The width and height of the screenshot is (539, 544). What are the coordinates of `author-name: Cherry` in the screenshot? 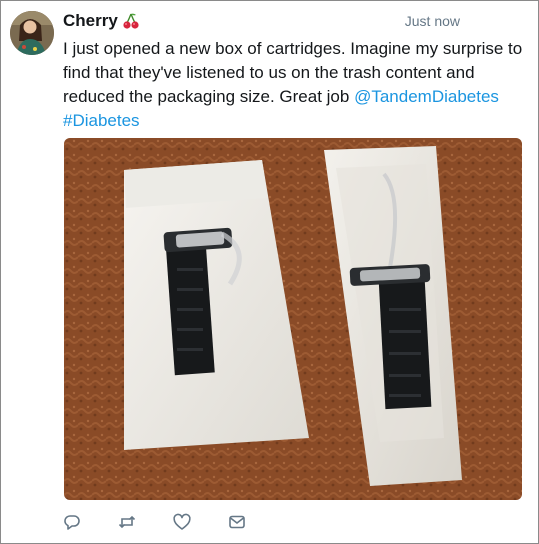 It's located at (101, 21).